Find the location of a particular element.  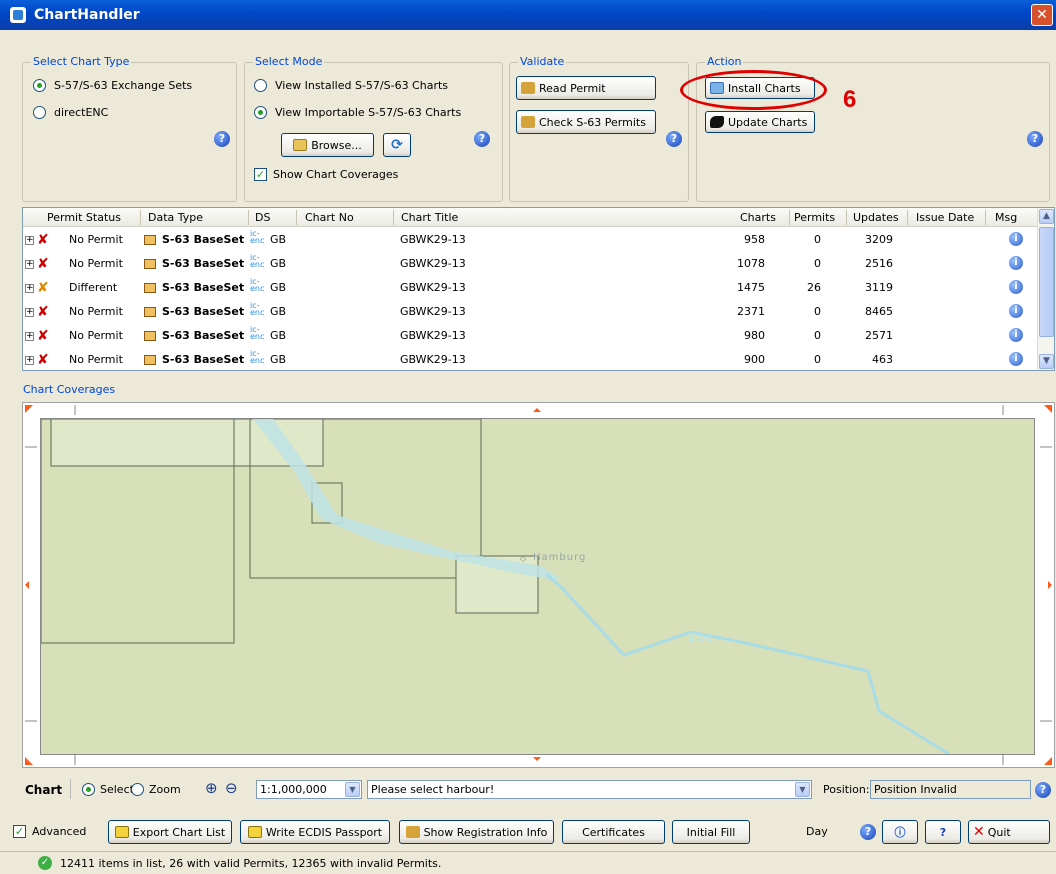

col-updates: Updates is located at coordinates (876, 217).